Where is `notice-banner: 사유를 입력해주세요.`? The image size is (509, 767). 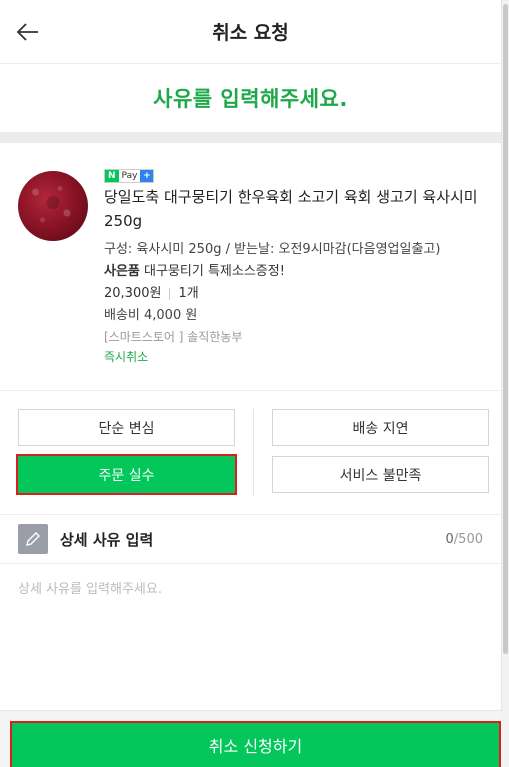
notice-banner: 사유를 입력해주세요. is located at coordinates (250, 98).